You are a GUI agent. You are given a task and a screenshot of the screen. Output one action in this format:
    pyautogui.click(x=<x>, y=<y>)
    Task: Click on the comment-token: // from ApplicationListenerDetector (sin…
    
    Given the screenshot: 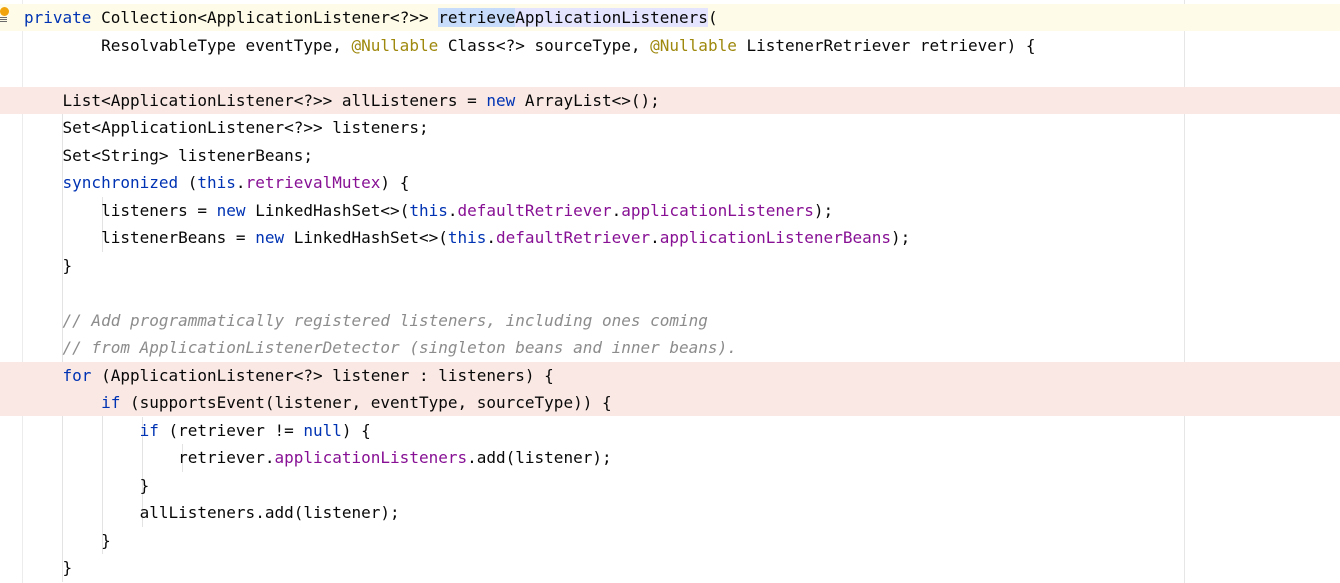 What is the action you would take?
    pyautogui.click(x=399, y=347)
    